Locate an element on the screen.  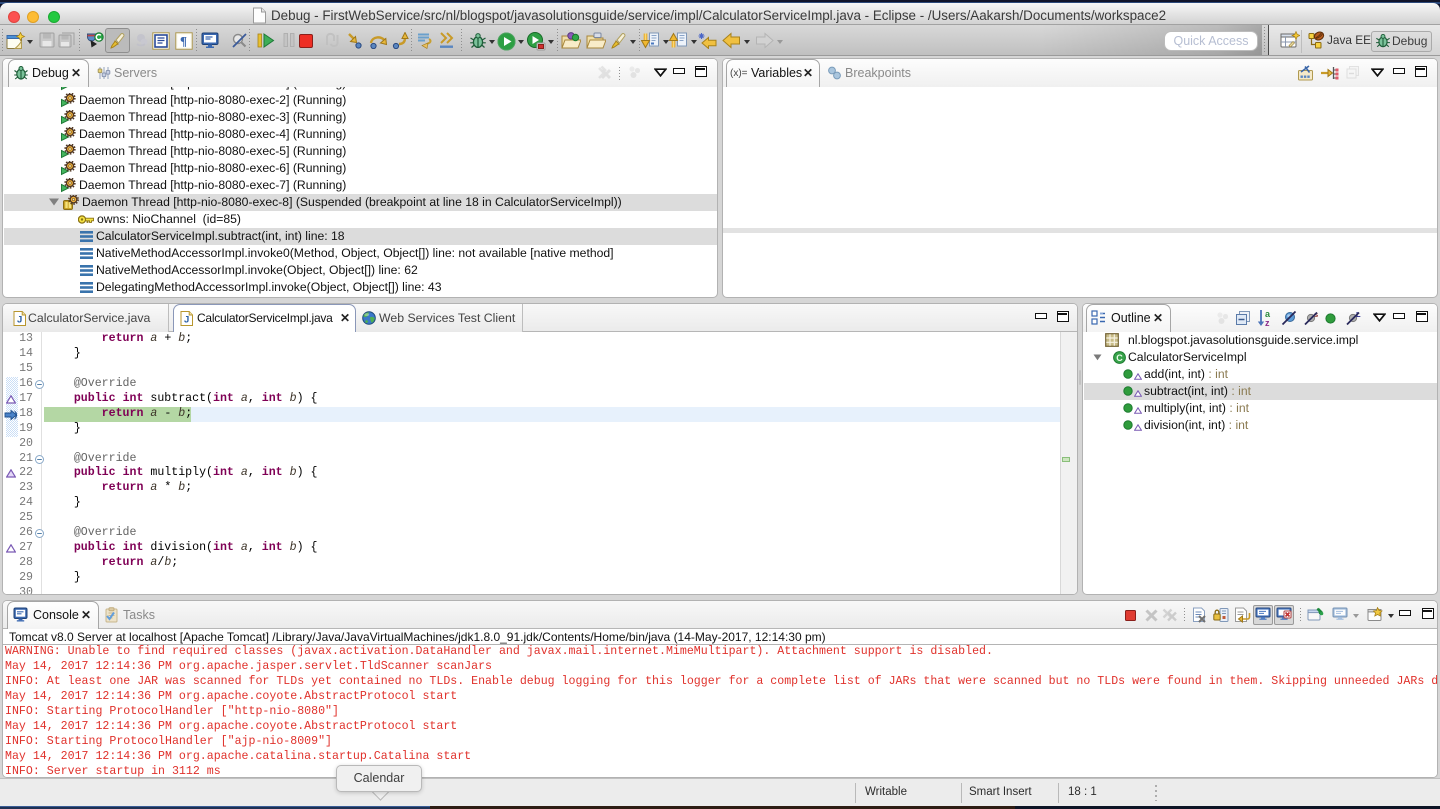
svg-text: C is located at coordinates (1119, 358).